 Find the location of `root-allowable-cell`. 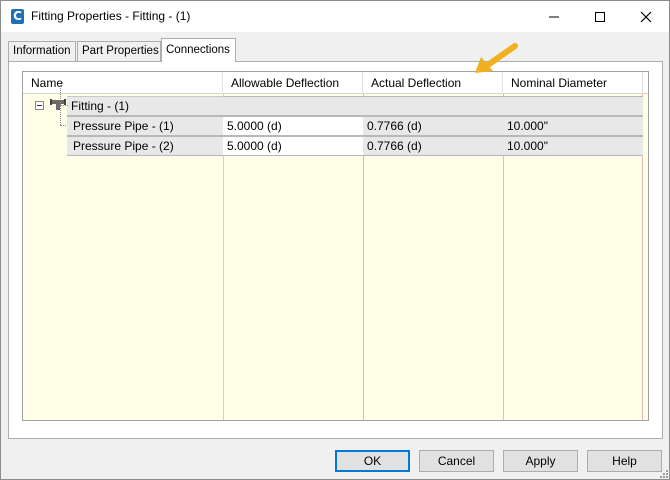

root-allowable-cell is located at coordinates (293, 106).